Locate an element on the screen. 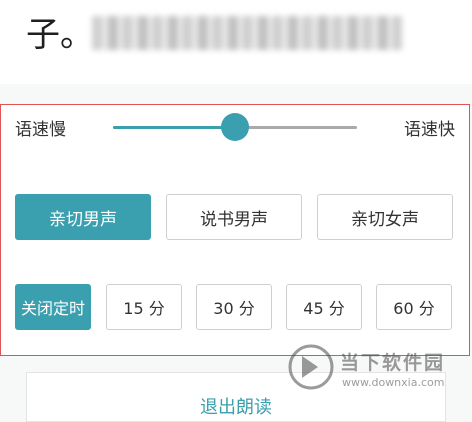  blurred-text is located at coordinates (247, 33).